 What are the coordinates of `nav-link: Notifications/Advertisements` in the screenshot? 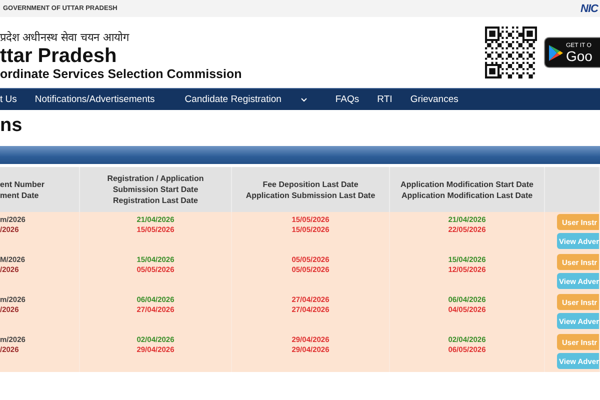 It's located at (94, 99).